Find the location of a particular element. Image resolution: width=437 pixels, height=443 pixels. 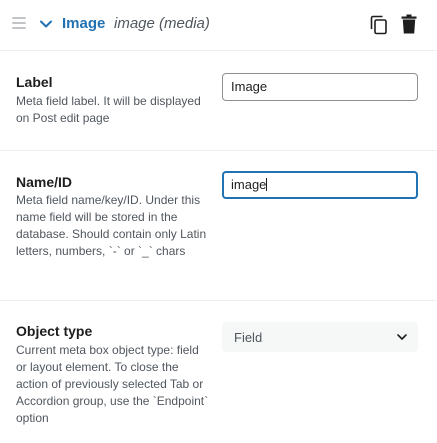

name-id-value: image is located at coordinates (249, 184).